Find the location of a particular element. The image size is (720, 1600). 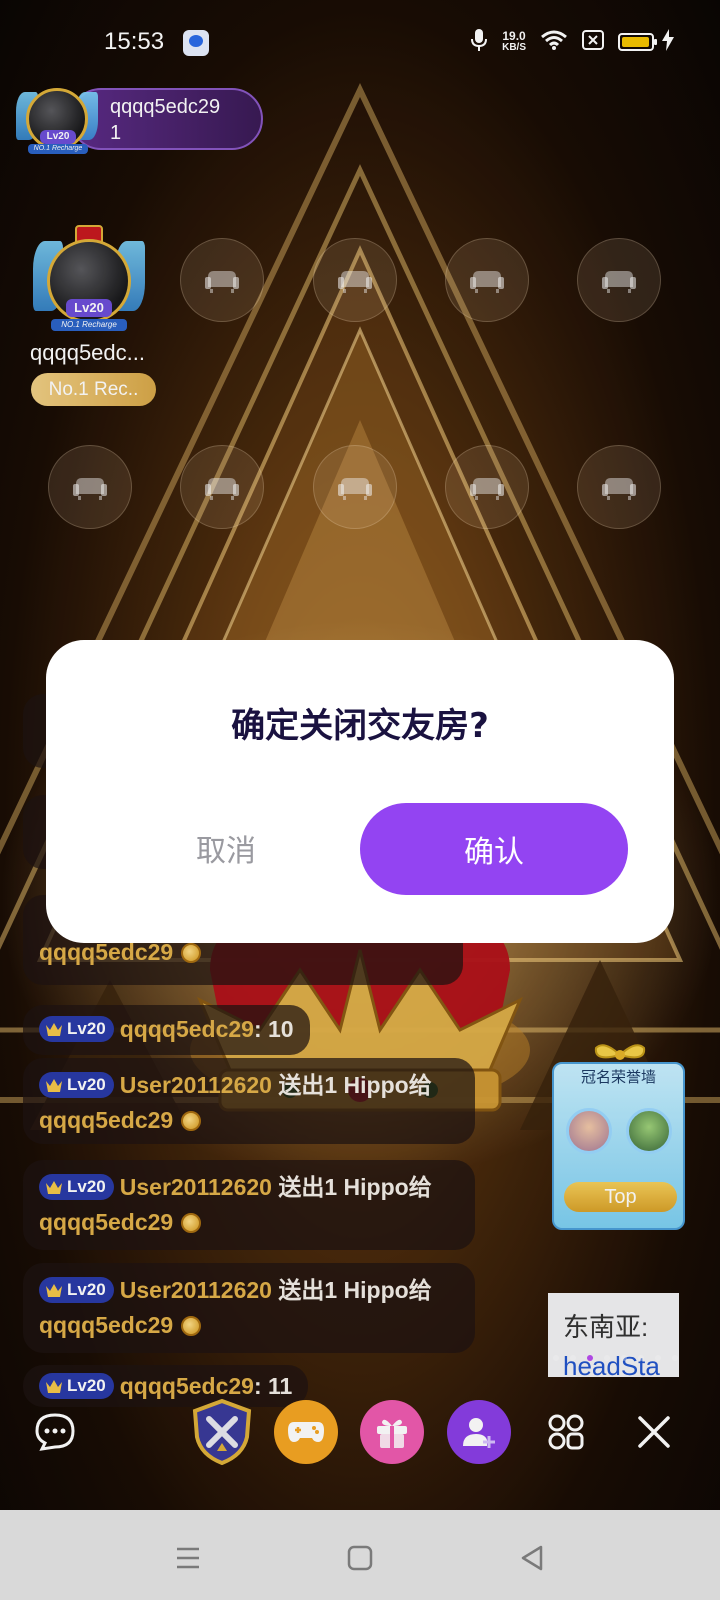

cancel-button: 取消 is located at coordinates (226, 848).